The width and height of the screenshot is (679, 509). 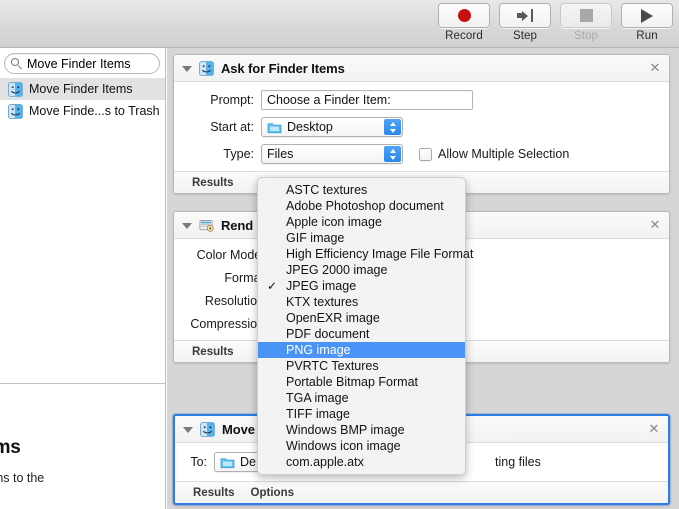 What do you see at coordinates (272, 493) in the screenshot?
I see `options-tab: Options` at bounding box center [272, 493].